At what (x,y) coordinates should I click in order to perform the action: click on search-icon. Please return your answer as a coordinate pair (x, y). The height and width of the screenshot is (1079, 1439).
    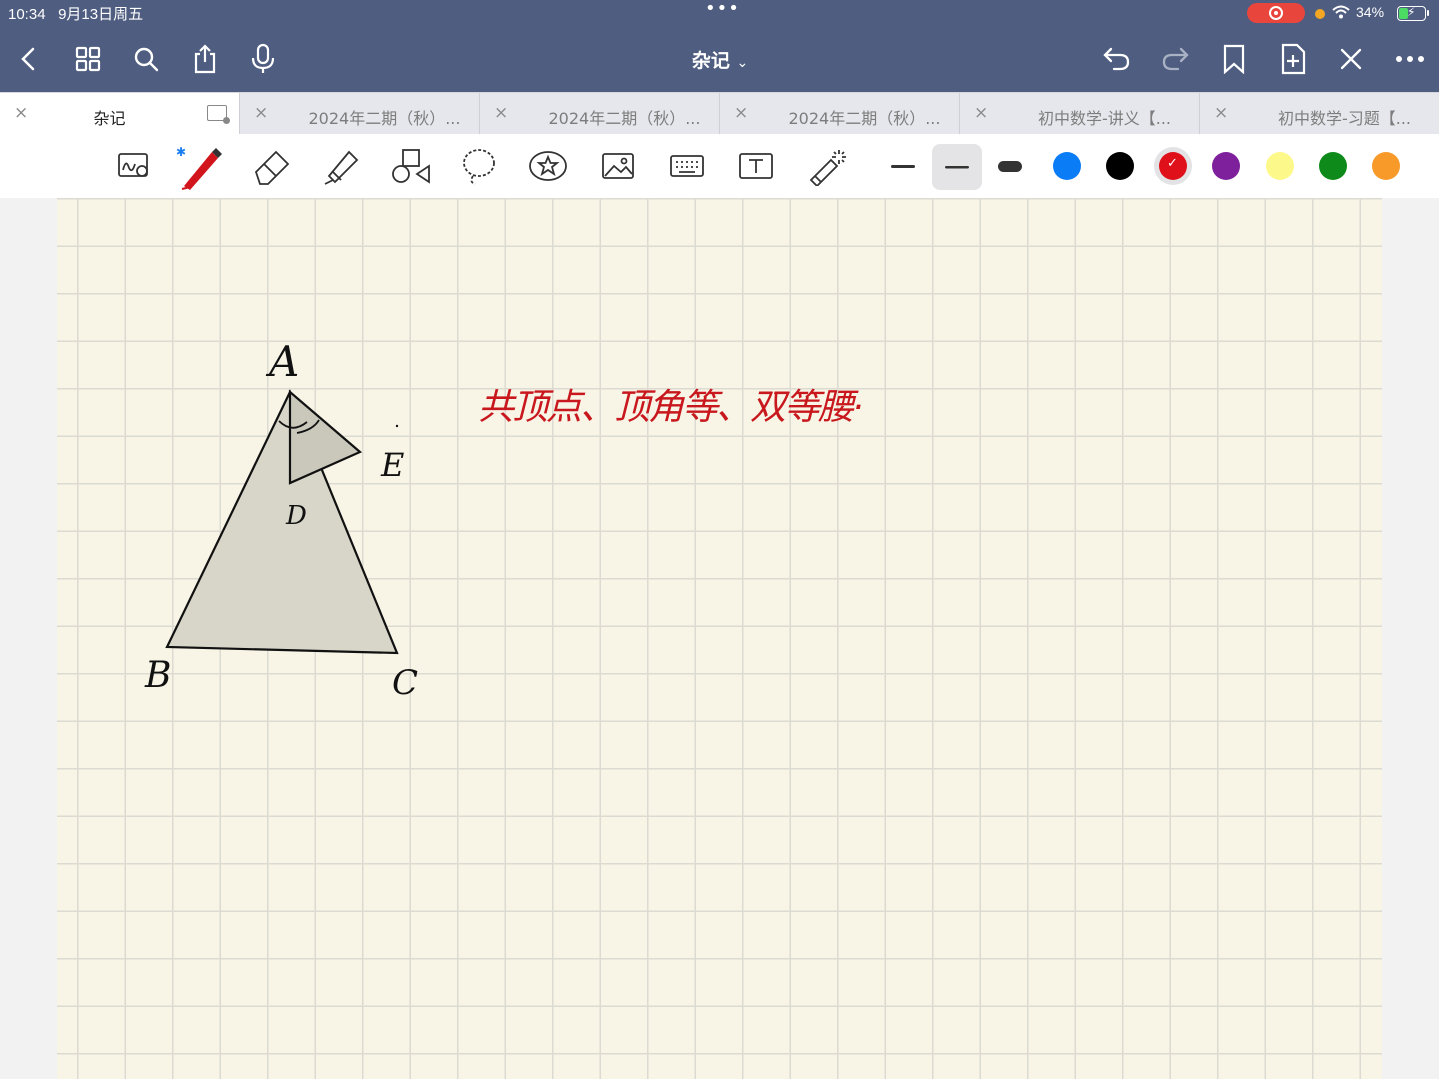
    Looking at the image, I should click on (146, 59).